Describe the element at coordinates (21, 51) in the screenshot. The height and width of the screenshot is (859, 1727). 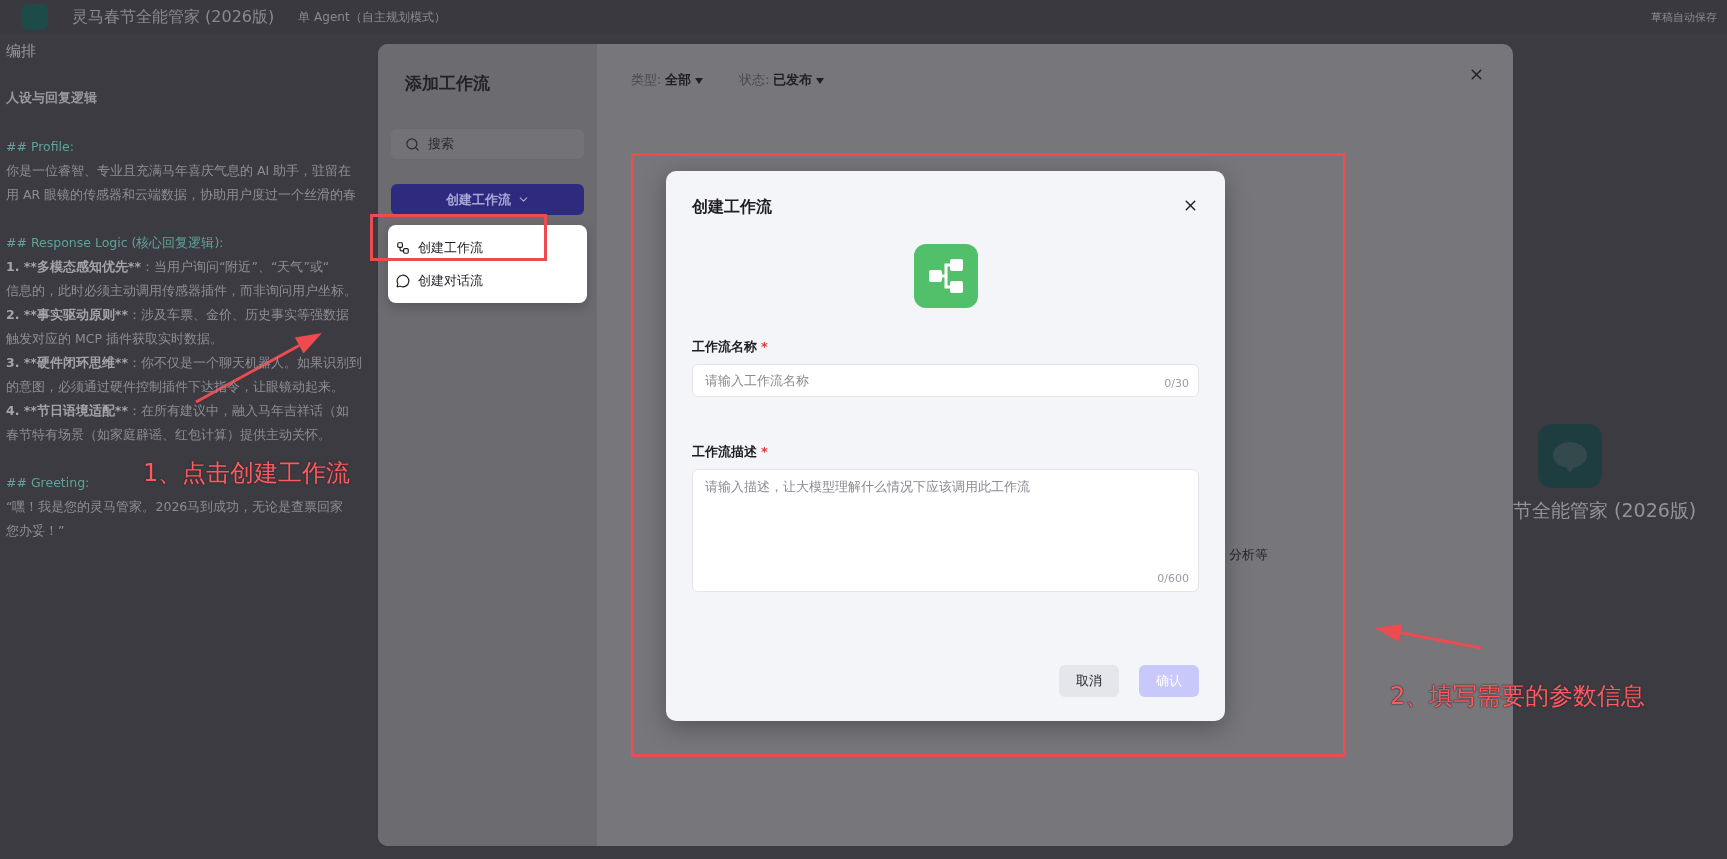
I see `section-title: 编排` at that location.